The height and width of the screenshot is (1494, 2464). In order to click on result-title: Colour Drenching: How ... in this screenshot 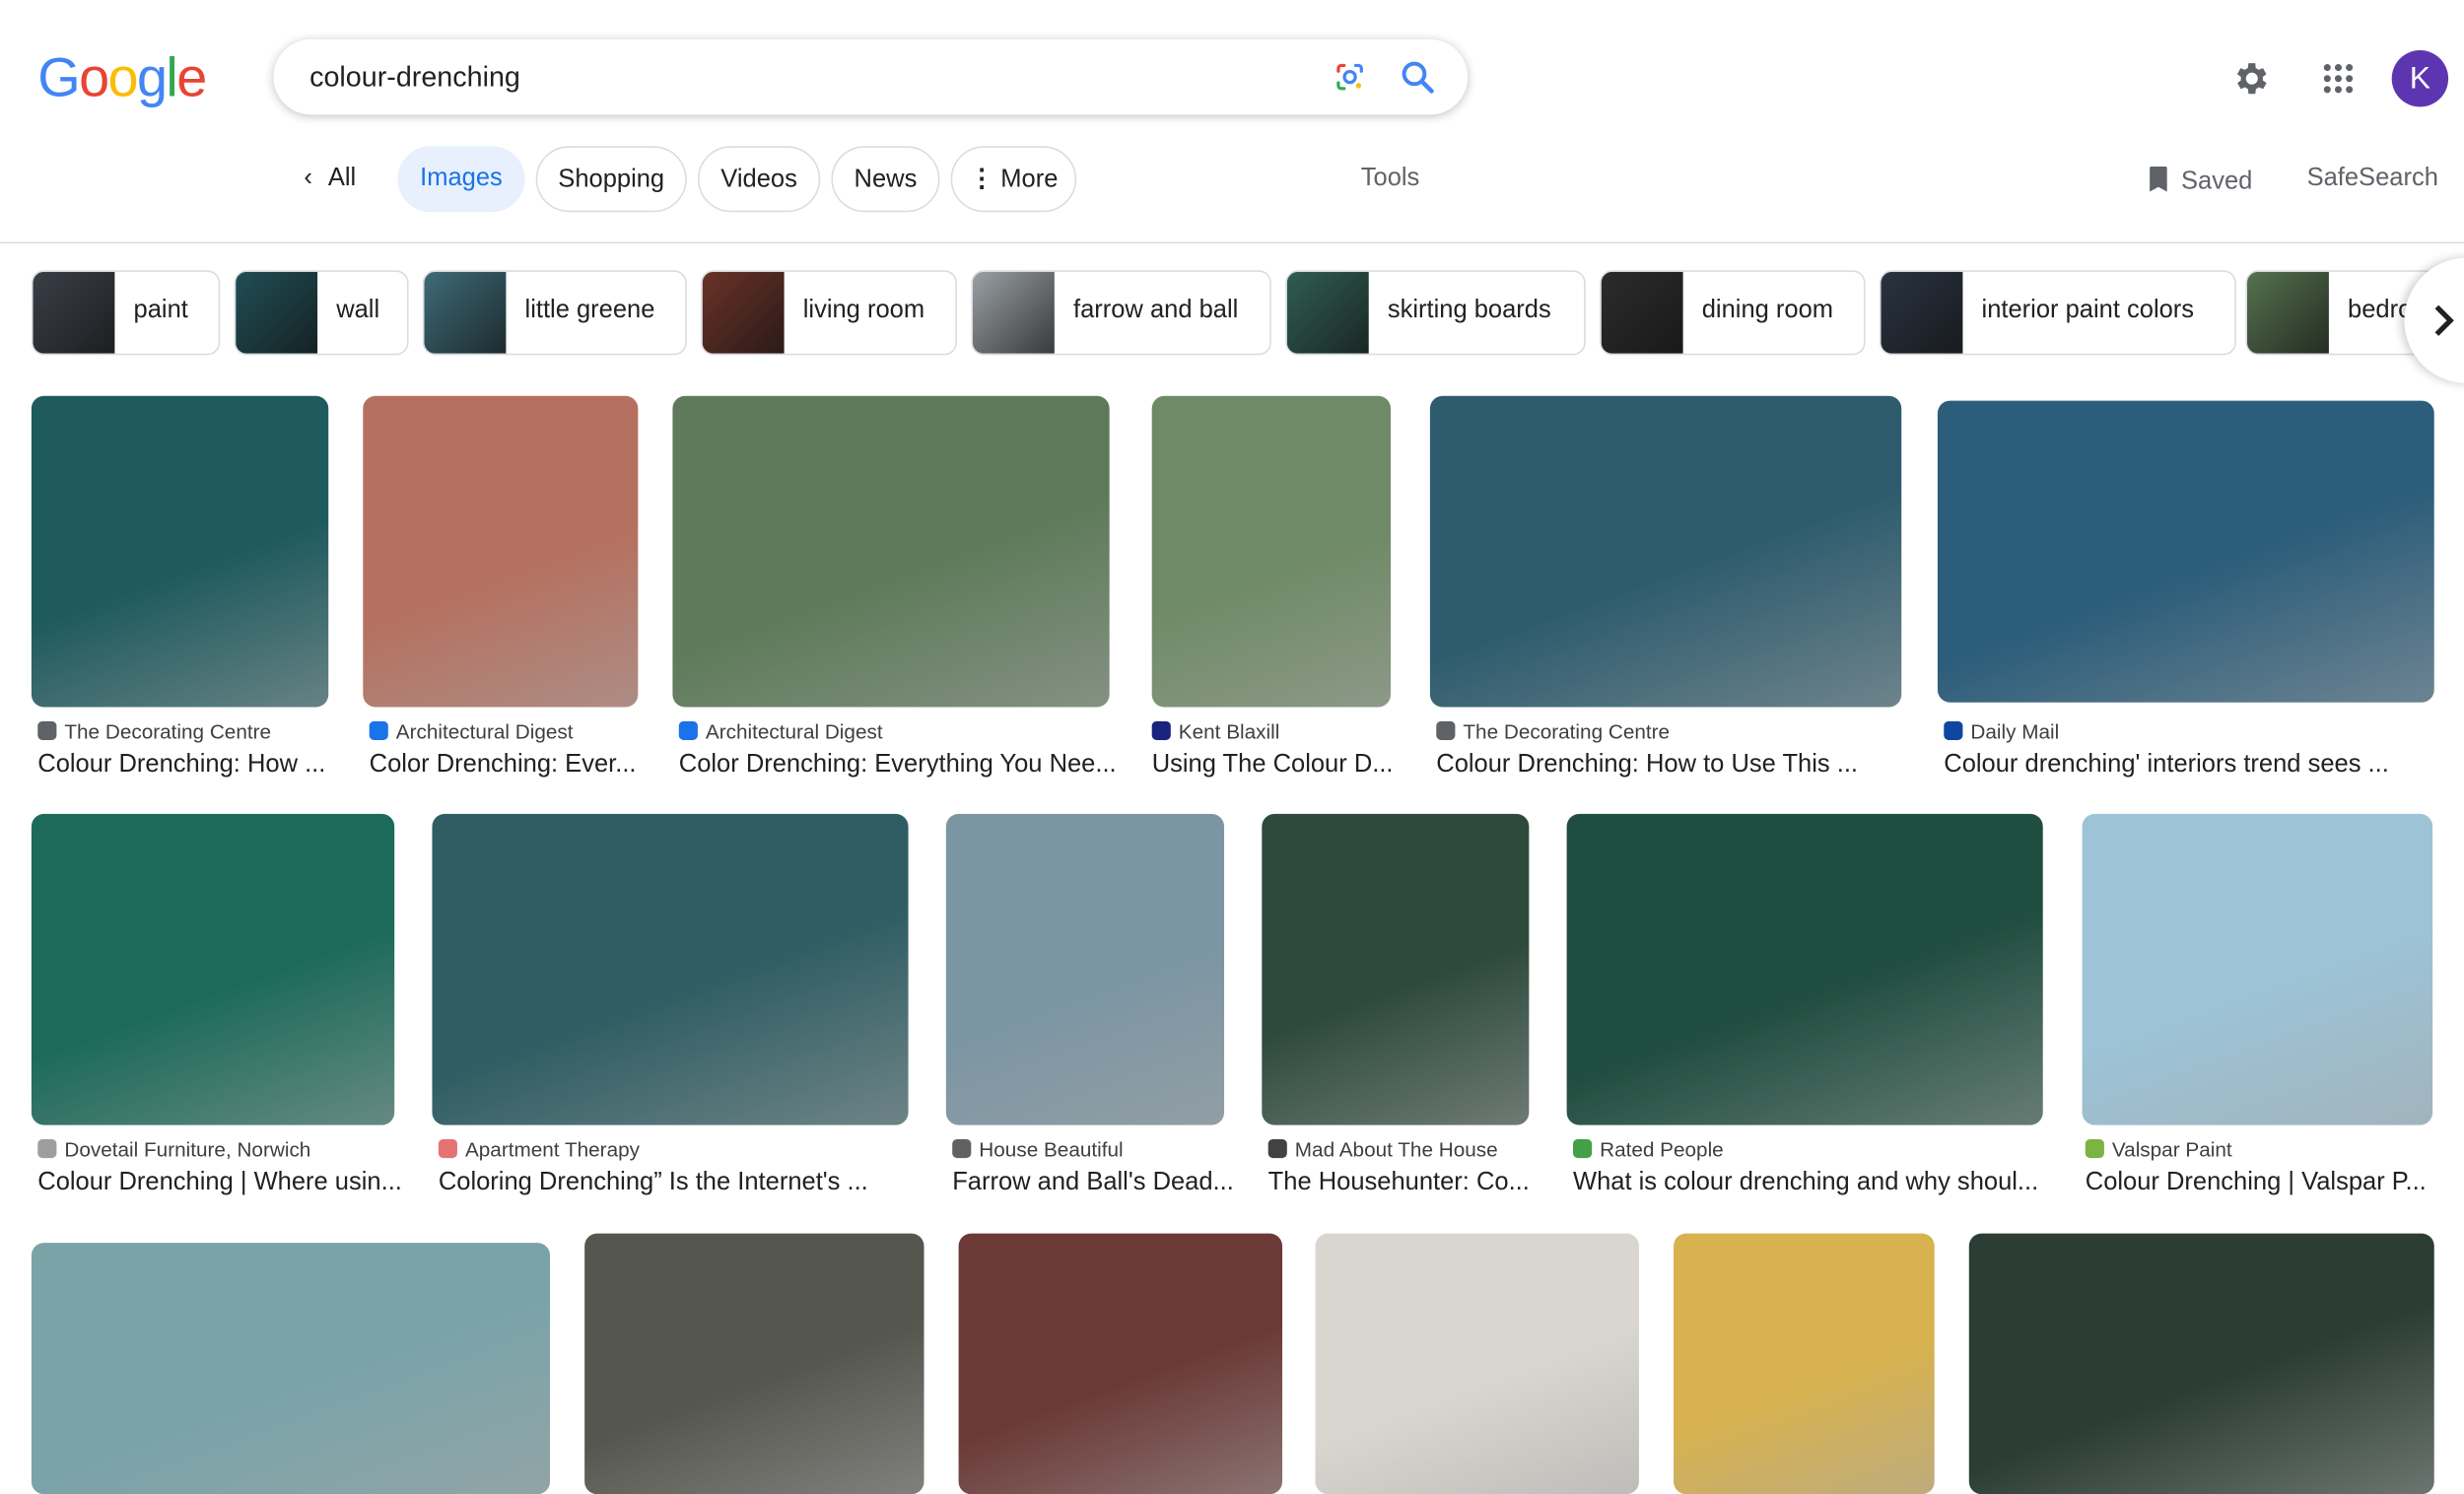, I will do `click(181, 765)`.